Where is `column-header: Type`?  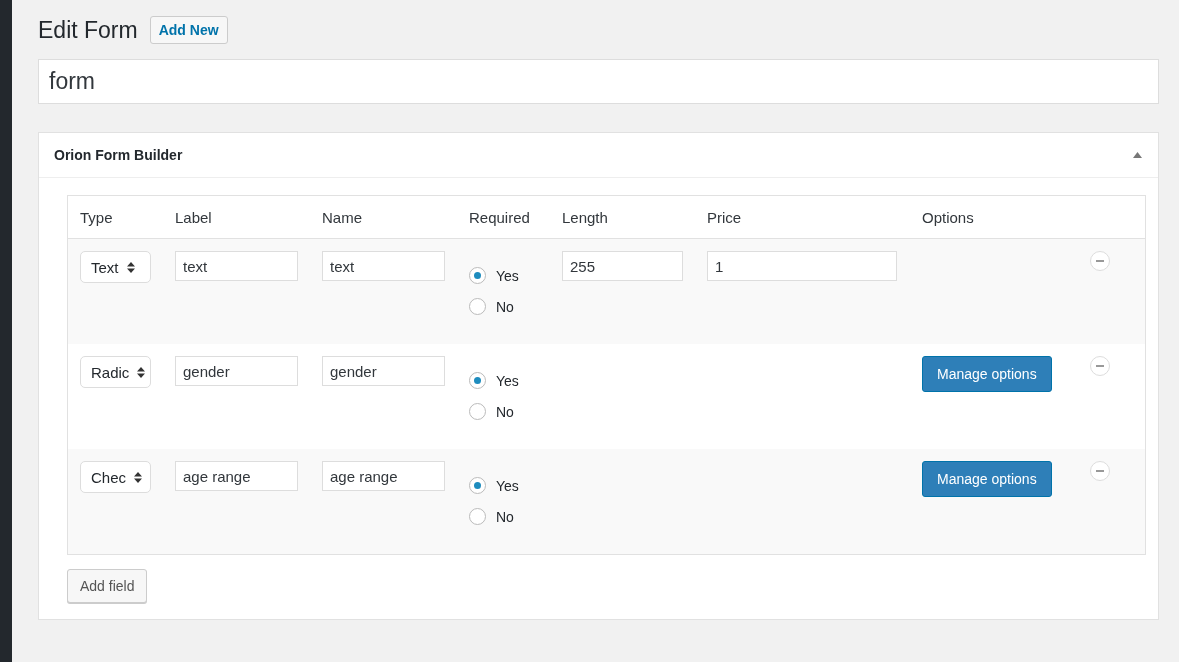
column-header: Type is located at coordinates (97, 217).